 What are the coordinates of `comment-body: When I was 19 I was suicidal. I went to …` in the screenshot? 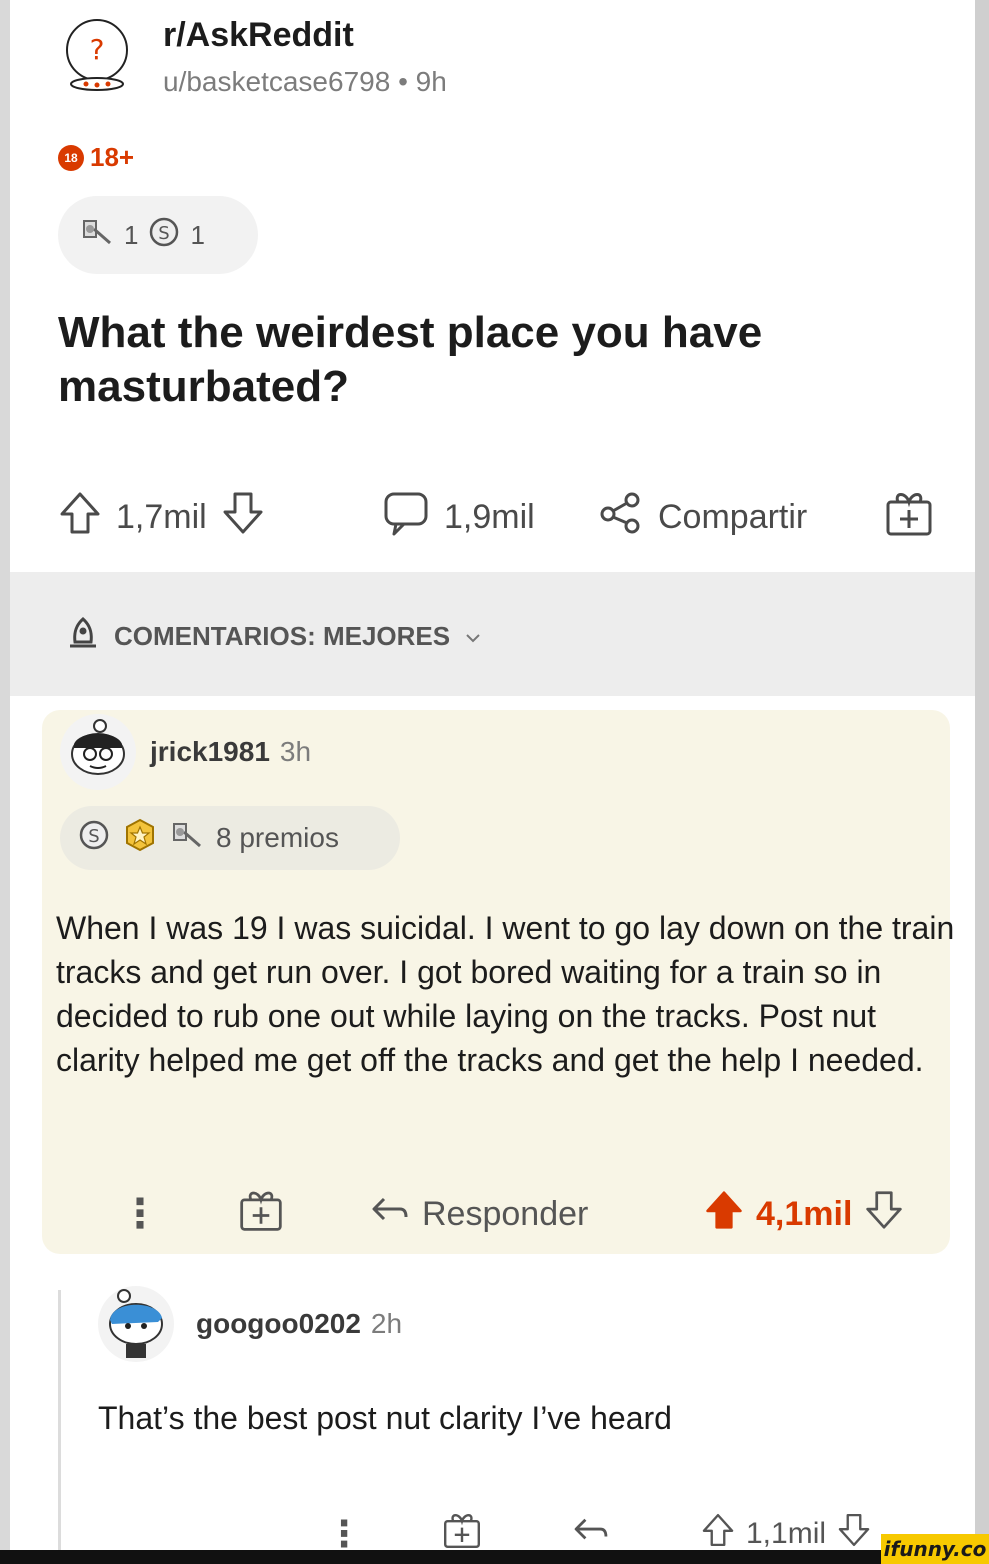 It's located at (505, 994).